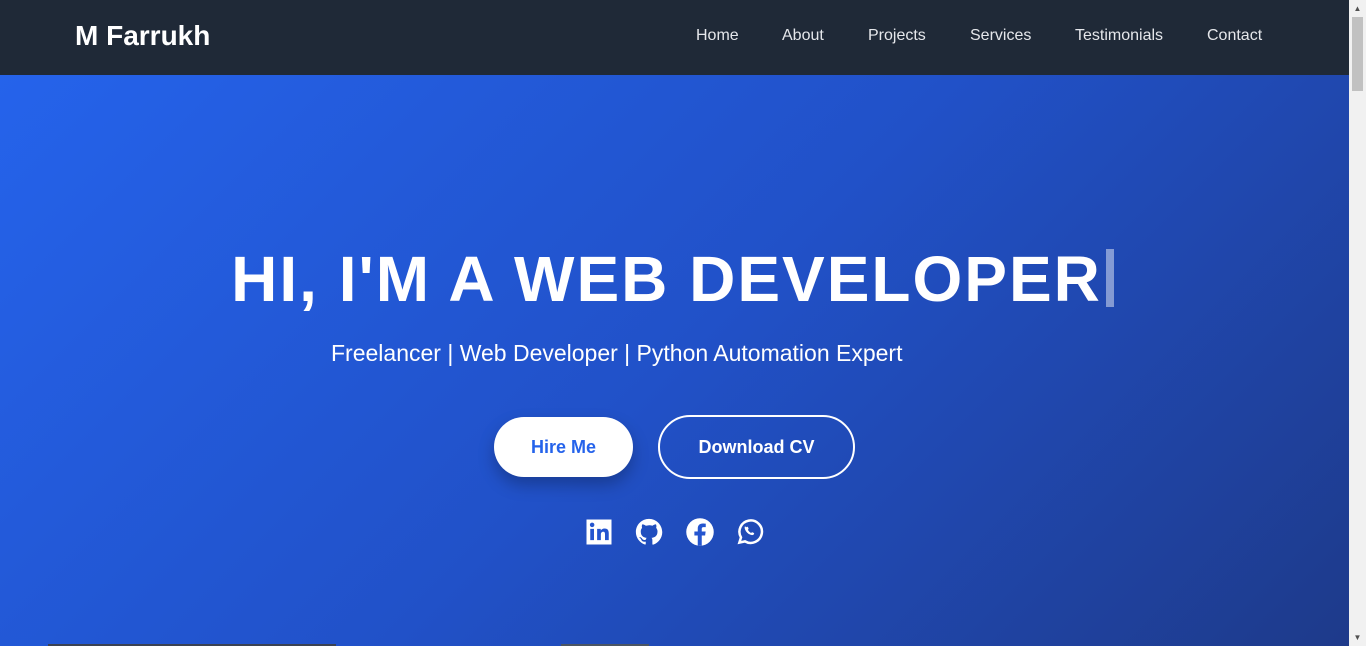 This screenshot has height=646, width=1366. What do you see at coordinates (700, 532) in the screenshot?
I see `facebook-icon` at bounding box center [700, 532].